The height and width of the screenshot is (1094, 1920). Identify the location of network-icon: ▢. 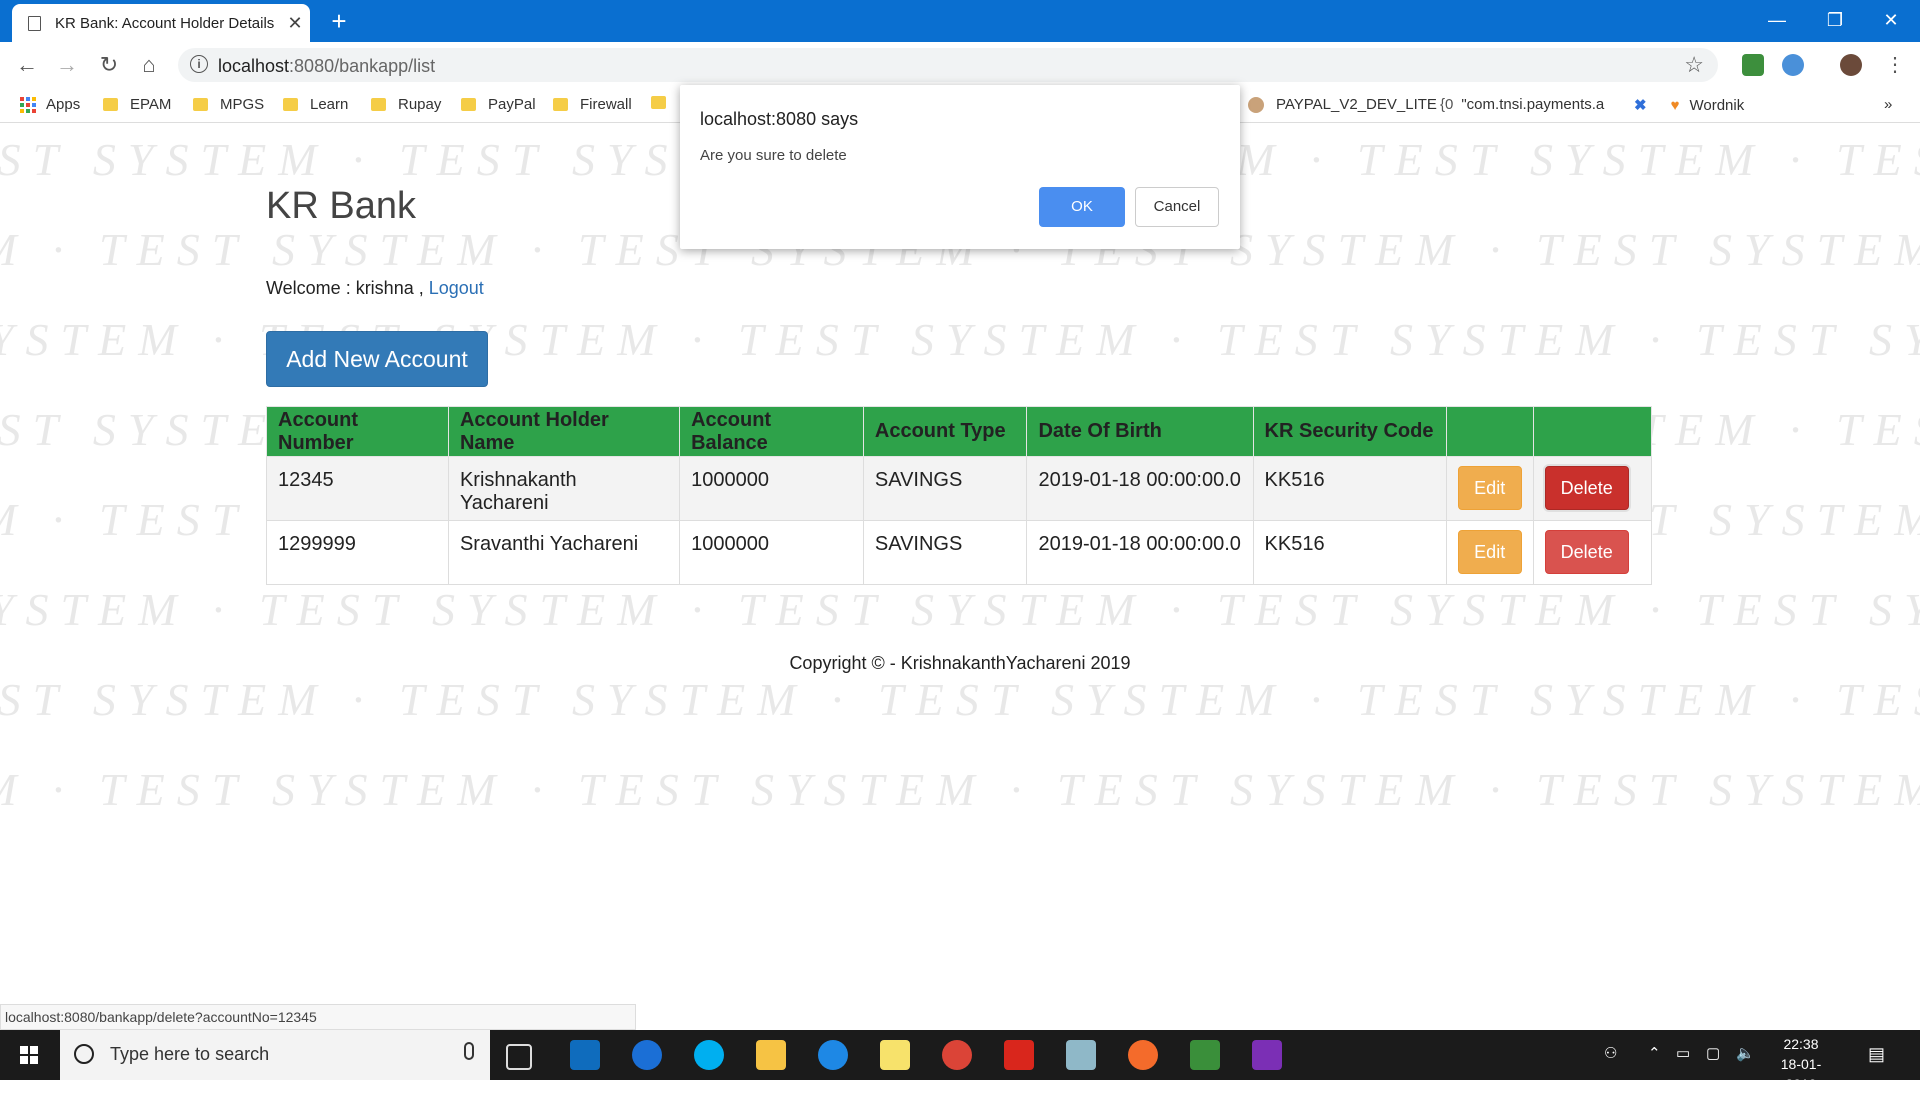
(1713, 1053).